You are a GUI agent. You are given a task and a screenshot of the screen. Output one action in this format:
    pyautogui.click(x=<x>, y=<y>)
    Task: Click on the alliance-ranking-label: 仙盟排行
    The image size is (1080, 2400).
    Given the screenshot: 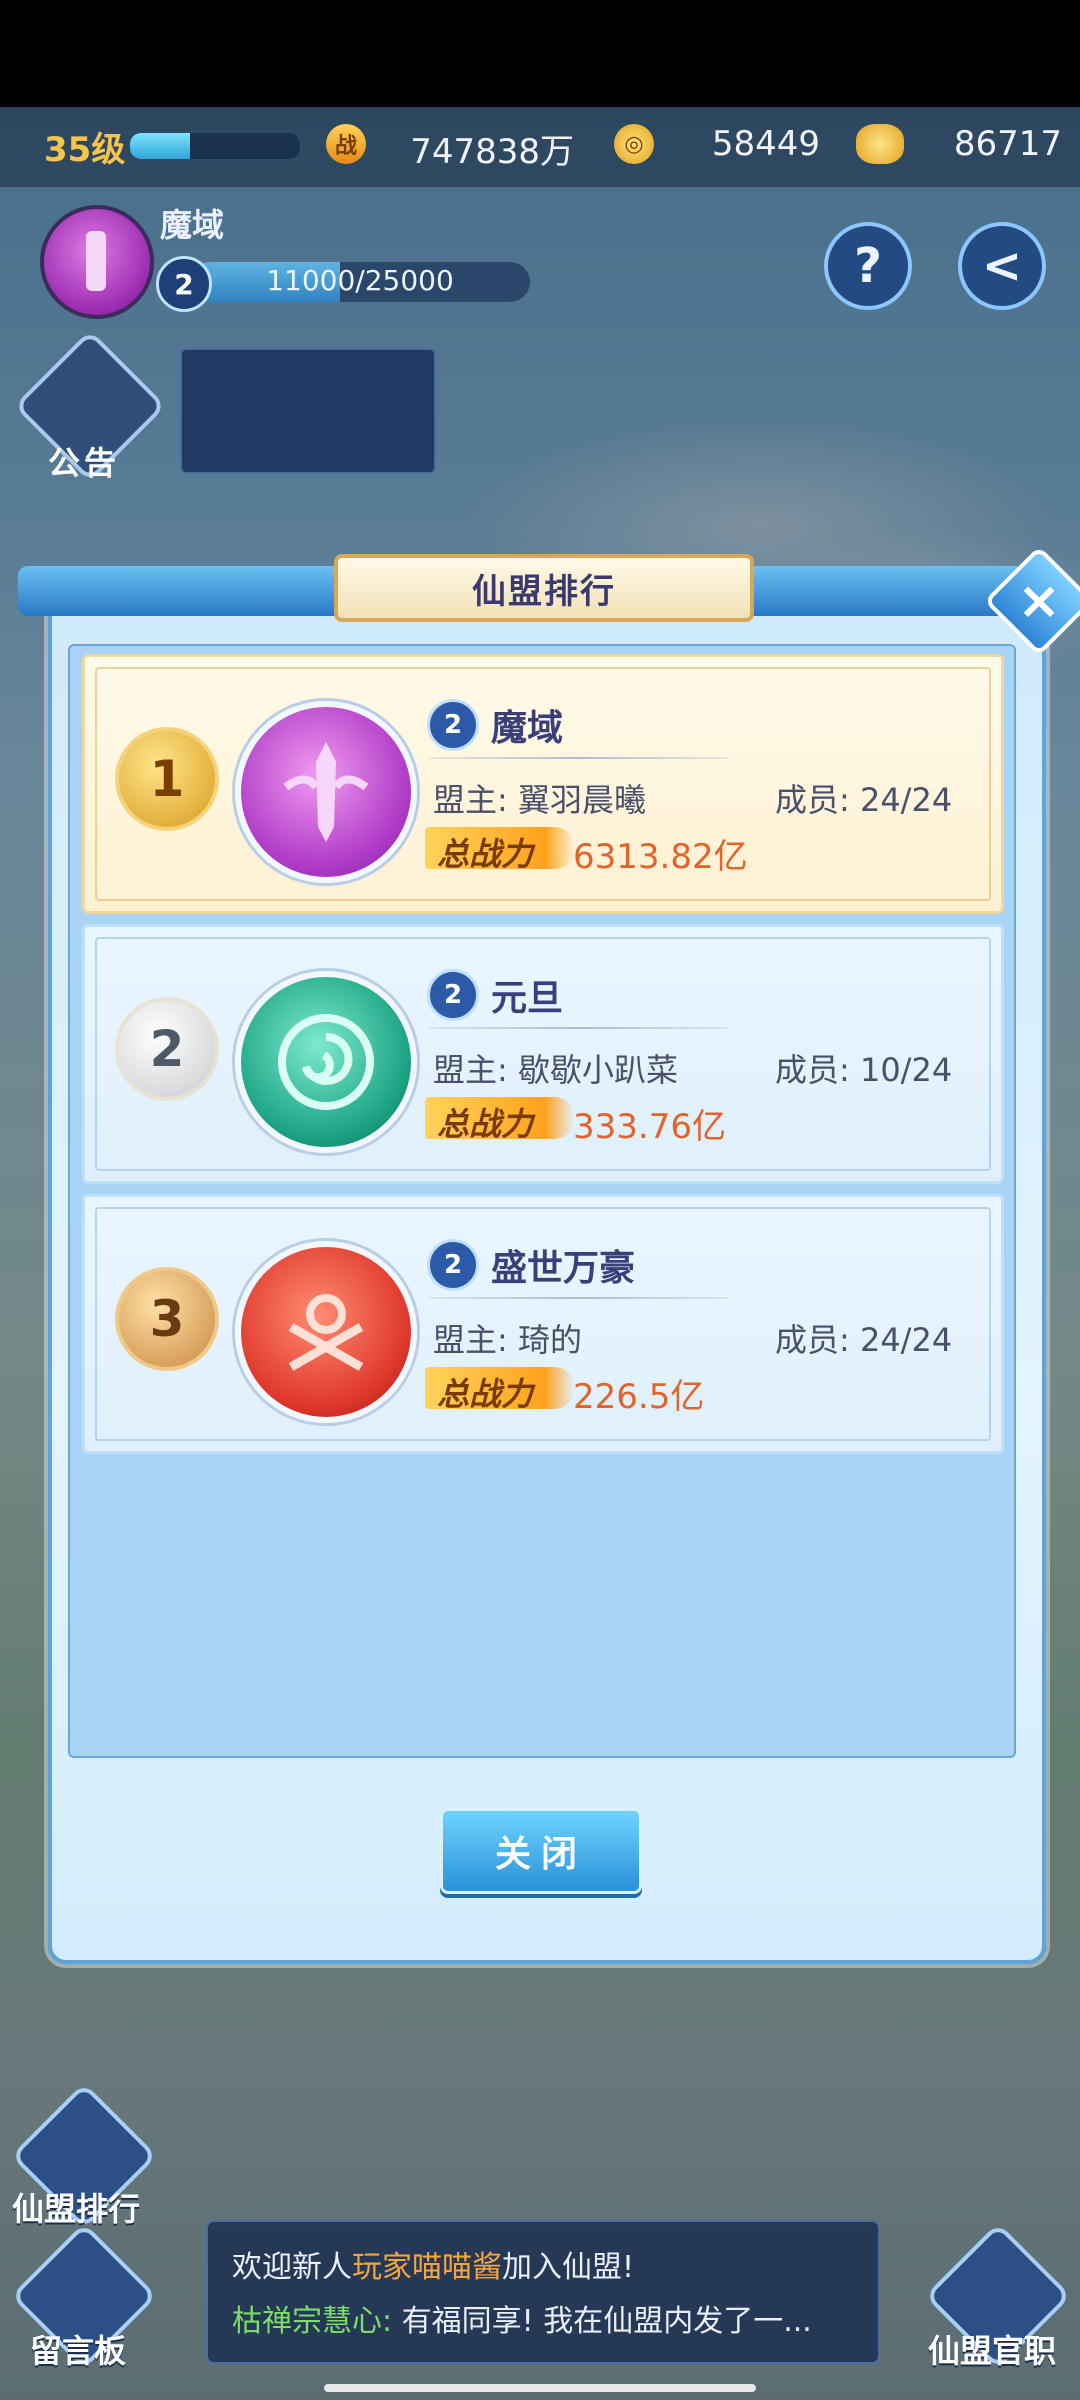 What is the action you would take?
    pyautogui.click(x=76, y=2207)
    